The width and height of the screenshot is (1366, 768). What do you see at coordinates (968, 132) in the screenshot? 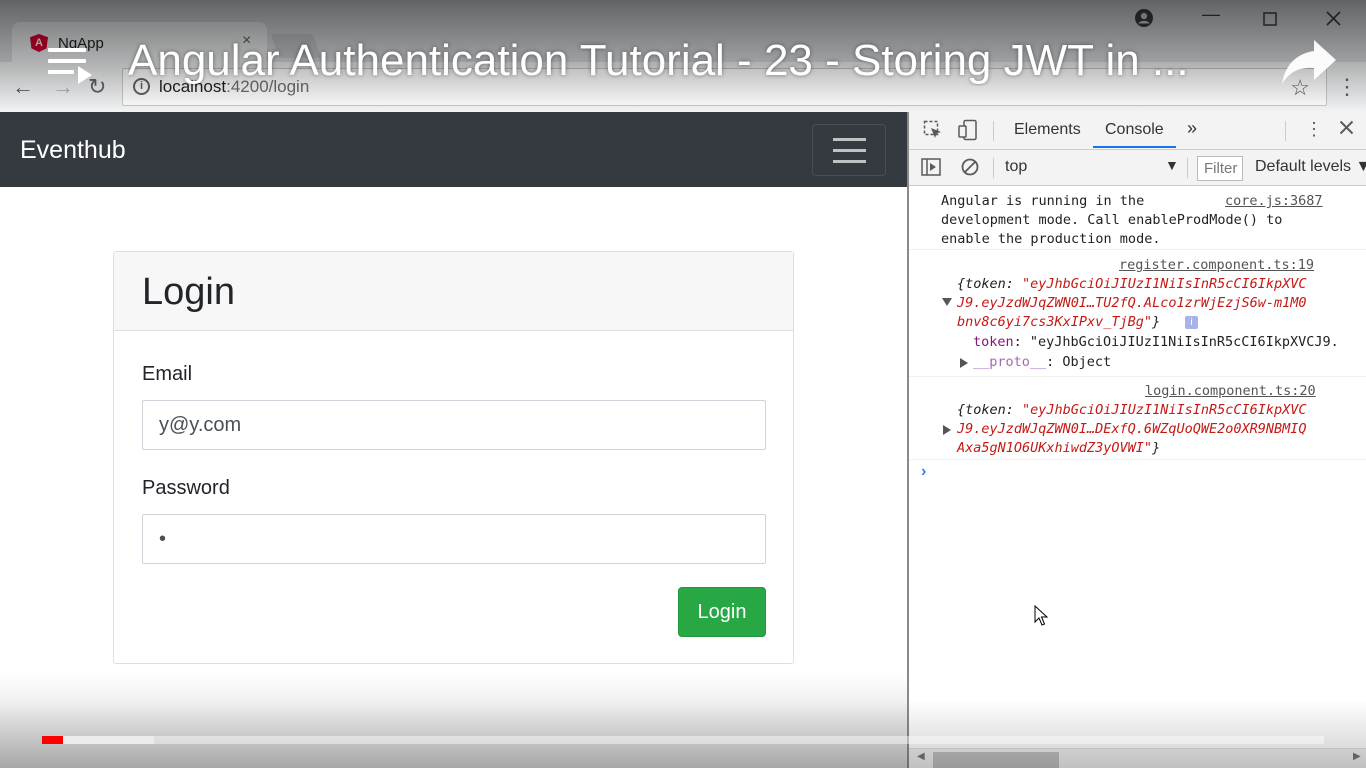
I see `device-toolbar-icon` at bounding box center [968, 132].